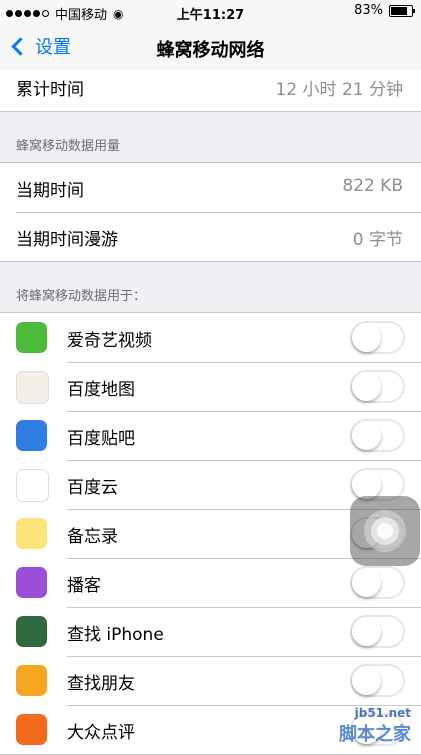 This screenshot has width=421, height=755. I want to click on app-name: 播客, so click(84, 586).